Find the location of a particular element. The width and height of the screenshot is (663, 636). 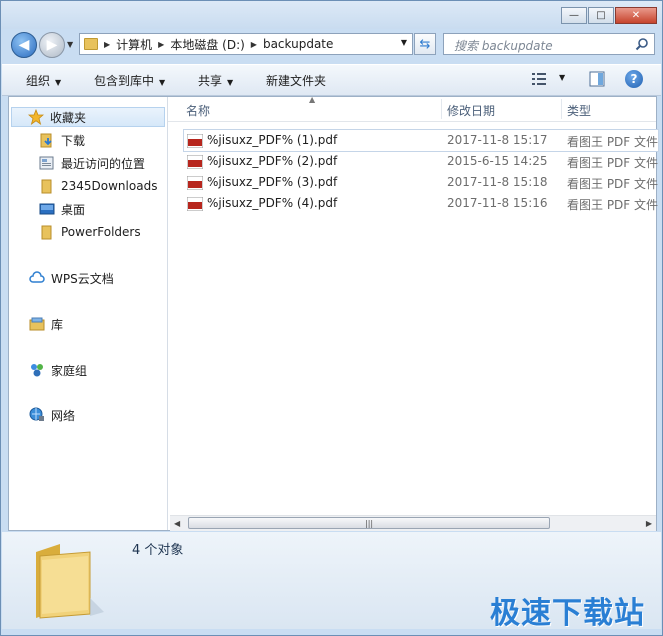

window-controls: — □ ✕ is located at coordinates (609, 15).